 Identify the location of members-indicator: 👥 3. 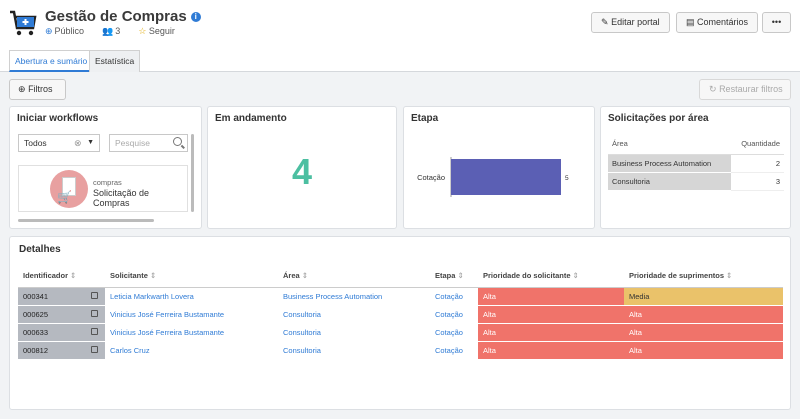
(111, 31).